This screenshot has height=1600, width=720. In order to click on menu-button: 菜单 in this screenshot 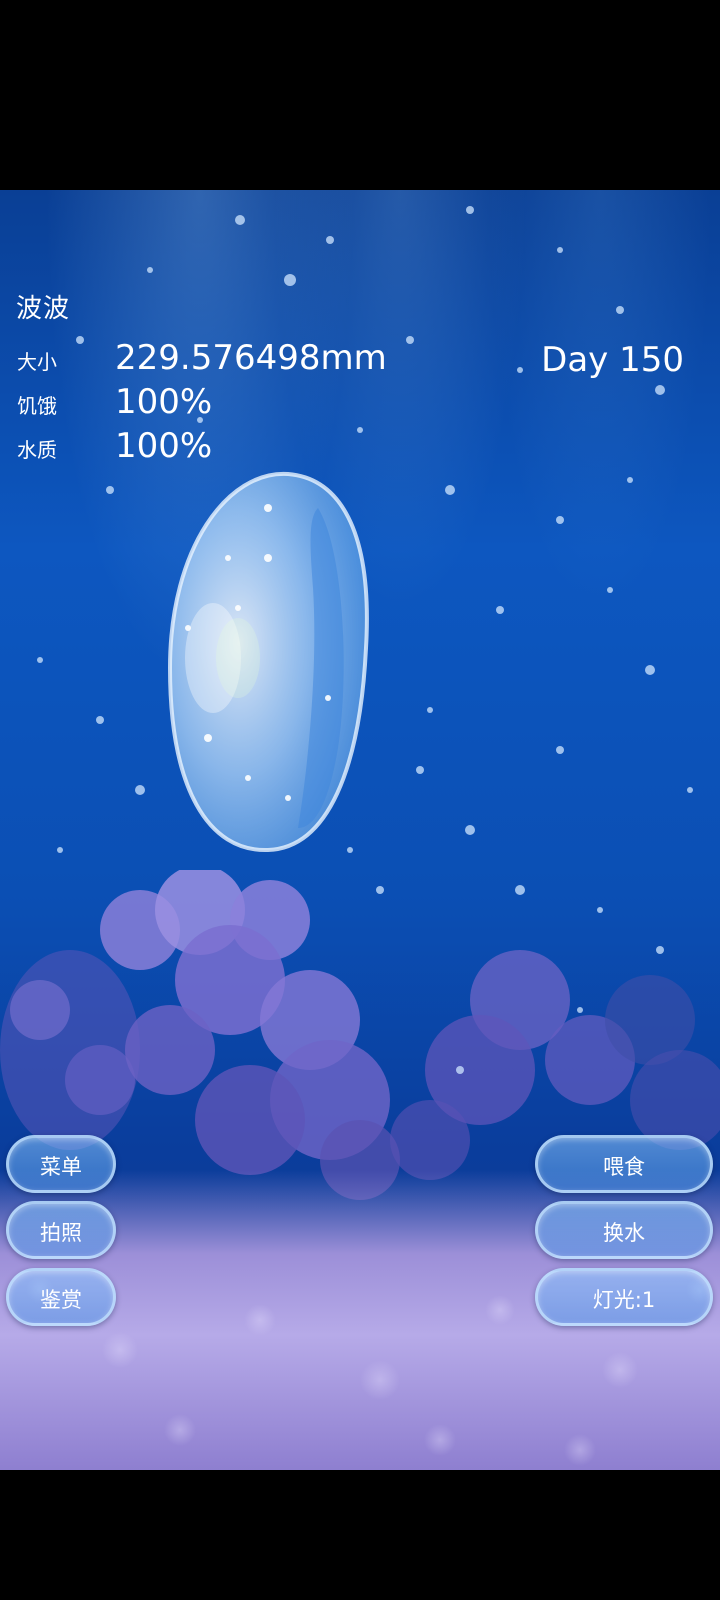, I will do `click(61, 1164)`.